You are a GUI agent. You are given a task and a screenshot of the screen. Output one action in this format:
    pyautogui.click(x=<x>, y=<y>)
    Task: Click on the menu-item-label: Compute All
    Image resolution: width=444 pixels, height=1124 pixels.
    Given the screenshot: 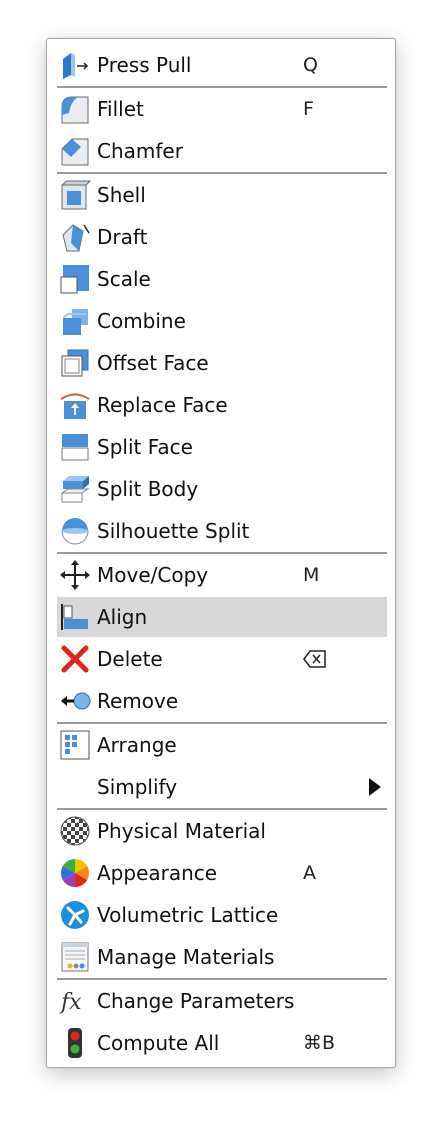 What is the action you would take?
    pyautogui.click(x=158, y=1043)
    